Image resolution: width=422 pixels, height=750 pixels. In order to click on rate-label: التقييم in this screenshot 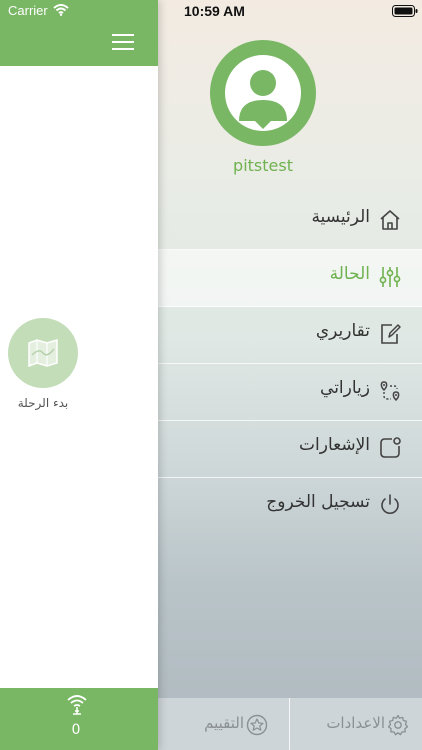, I will do `click(224, 723)`.